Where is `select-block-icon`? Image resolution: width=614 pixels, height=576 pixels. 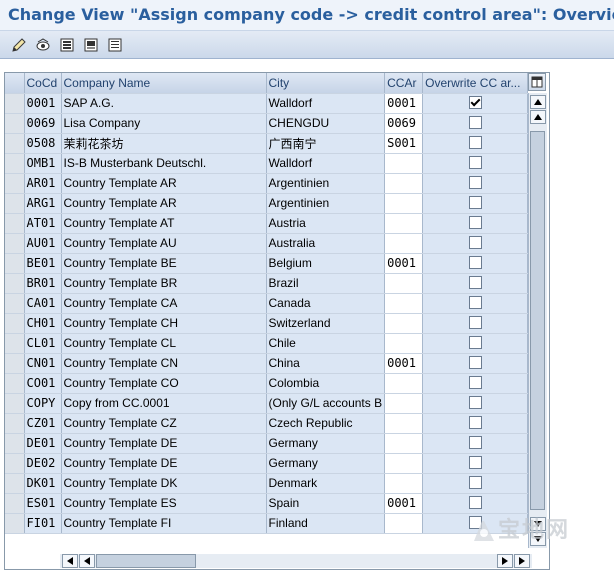
select-block-icon is located at coordinates (91, 44).